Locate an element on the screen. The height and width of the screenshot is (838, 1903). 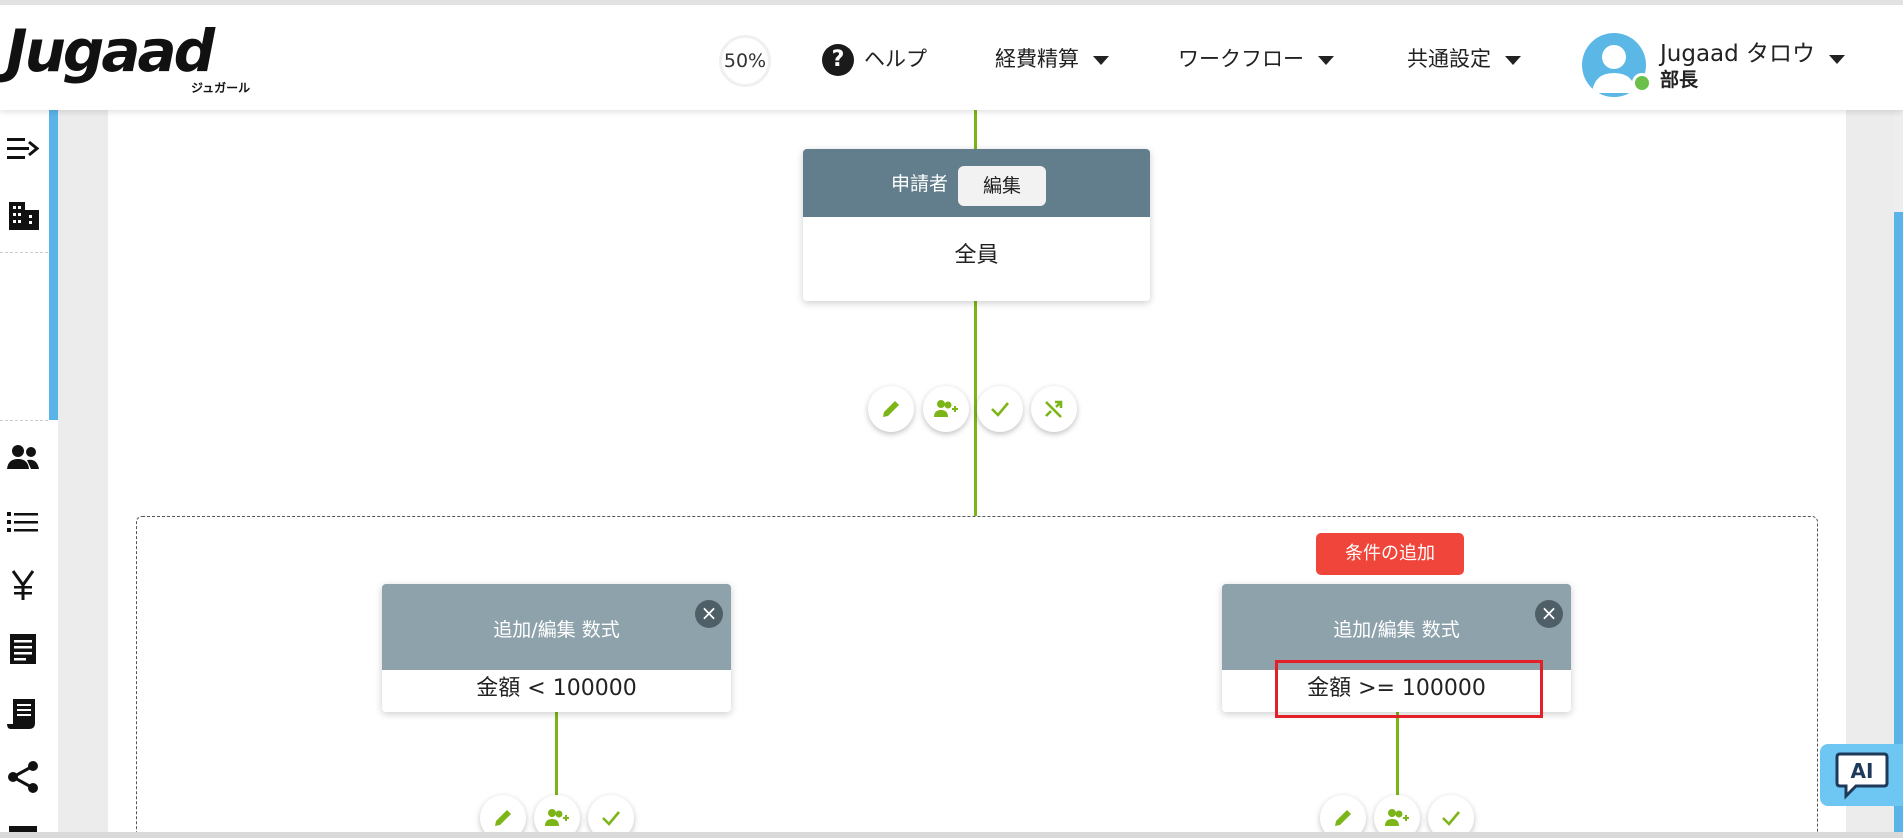
menu-workflow: ワークフロー is located at coordinates (1256, 59).